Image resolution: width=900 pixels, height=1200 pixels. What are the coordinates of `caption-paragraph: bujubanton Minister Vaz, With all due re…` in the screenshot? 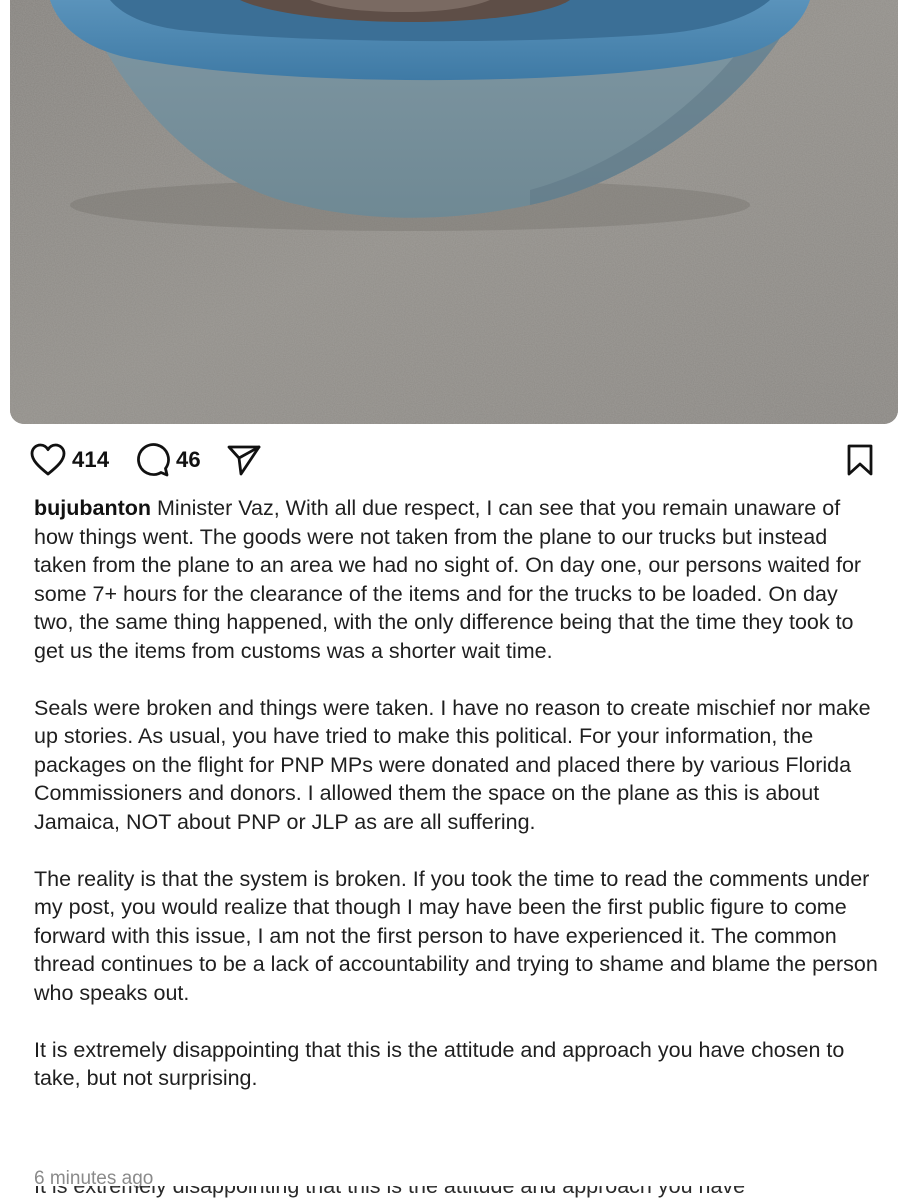 It's located at (457, 579).